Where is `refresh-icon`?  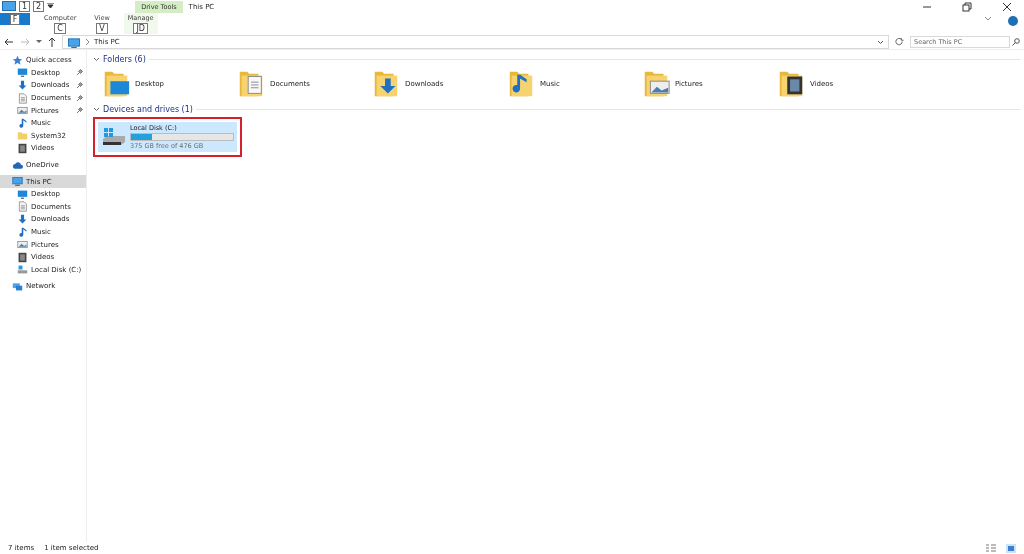 refresh-icon is located at coordinates (899, 42).